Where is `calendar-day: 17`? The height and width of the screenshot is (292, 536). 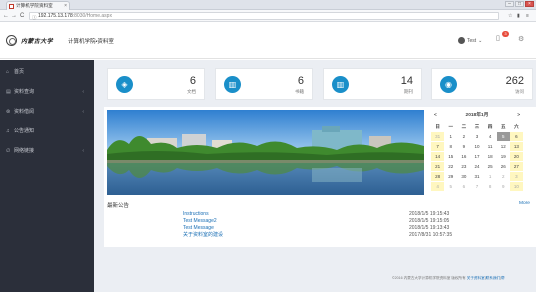 calendar-day: 17 is located at coordinates (476, 156).